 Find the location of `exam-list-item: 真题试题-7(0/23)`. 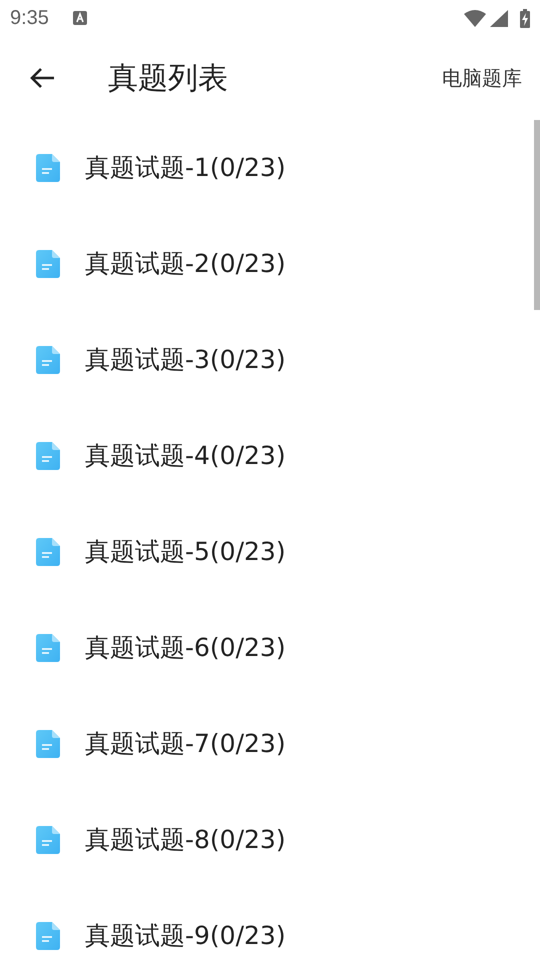

exam-list-item: 真题试题-7(0/23) is located at coordinates (266, 744).